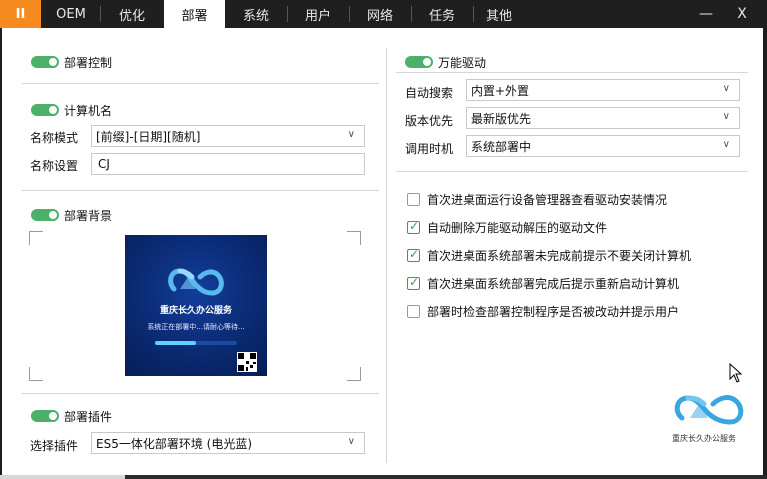 This screenshot has height=479, width=767. I want to click on tab-oem: OEM, so click(71, 14).